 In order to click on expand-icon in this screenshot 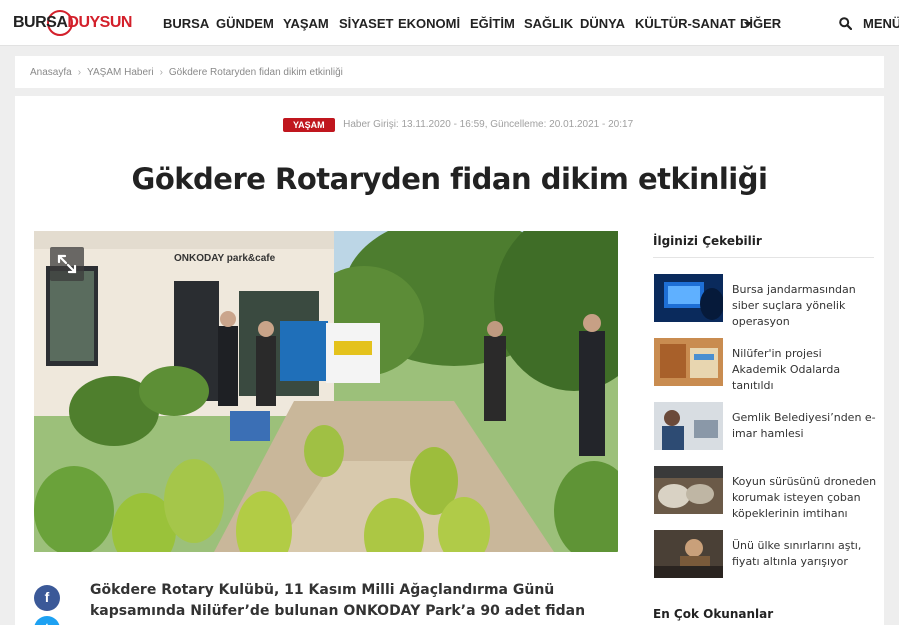, I will do `click(67, 264)`.